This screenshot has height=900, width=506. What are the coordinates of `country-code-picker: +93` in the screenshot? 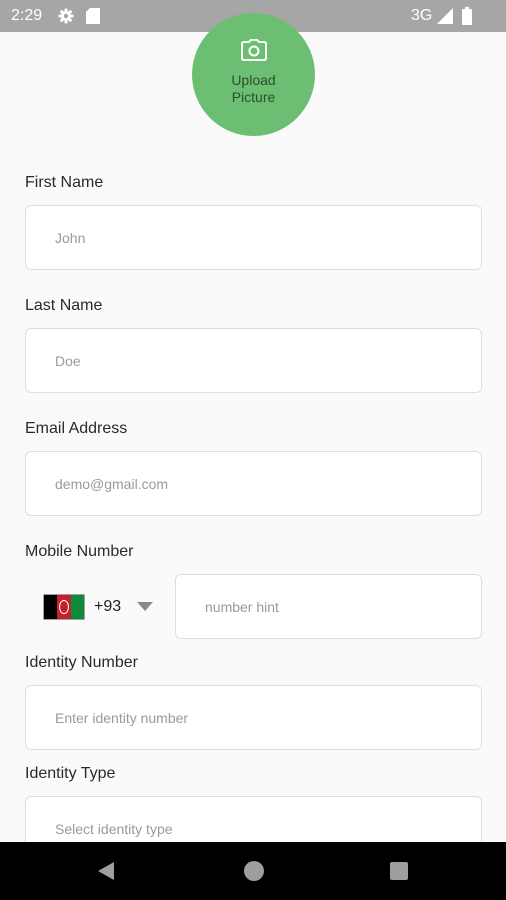 It's located at (100, 607).